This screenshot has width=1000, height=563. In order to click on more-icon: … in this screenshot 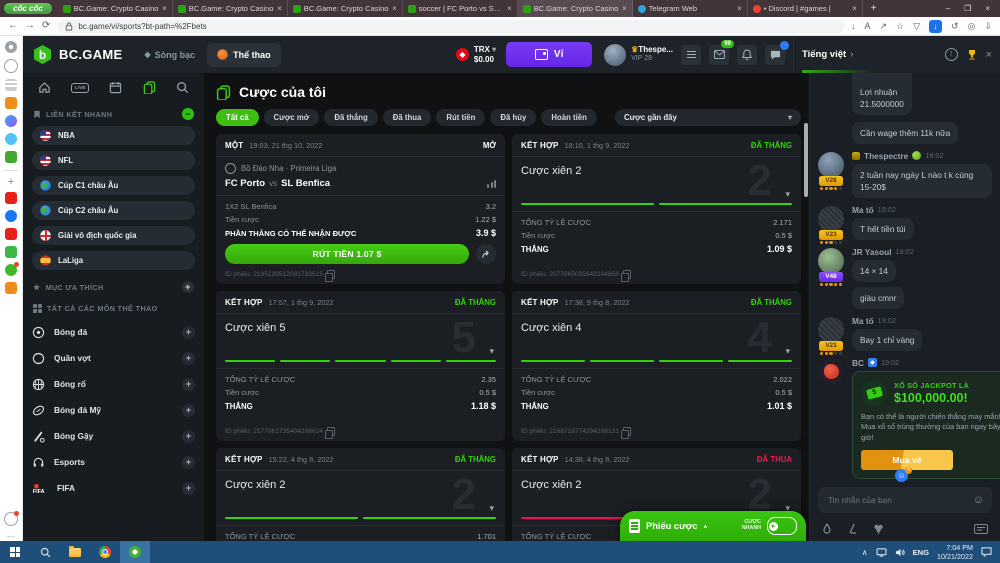, I will do `click(11, 534)`.